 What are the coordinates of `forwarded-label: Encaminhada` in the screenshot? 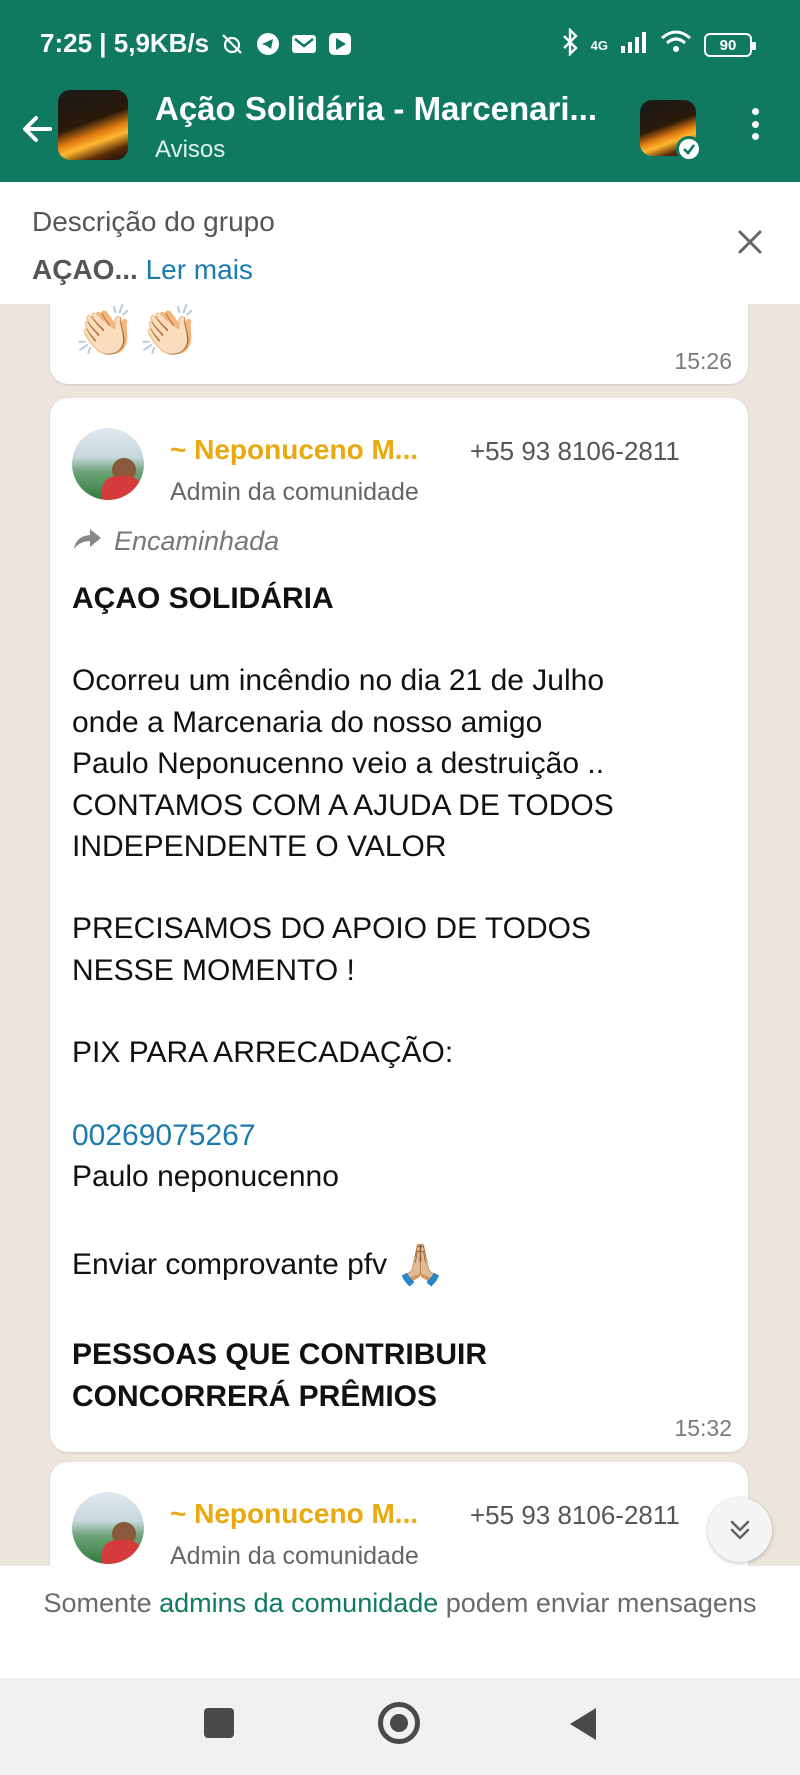 It's located at (175, 541).